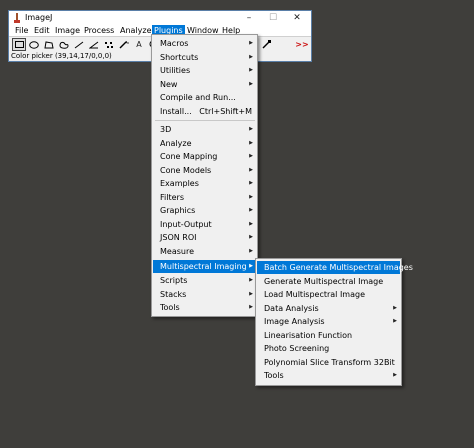 This screenshot has height=448, width=474. Describe the element at coordinates (175, 70) in the screenshot. I see `menu-item-label: Utilities` at that location.